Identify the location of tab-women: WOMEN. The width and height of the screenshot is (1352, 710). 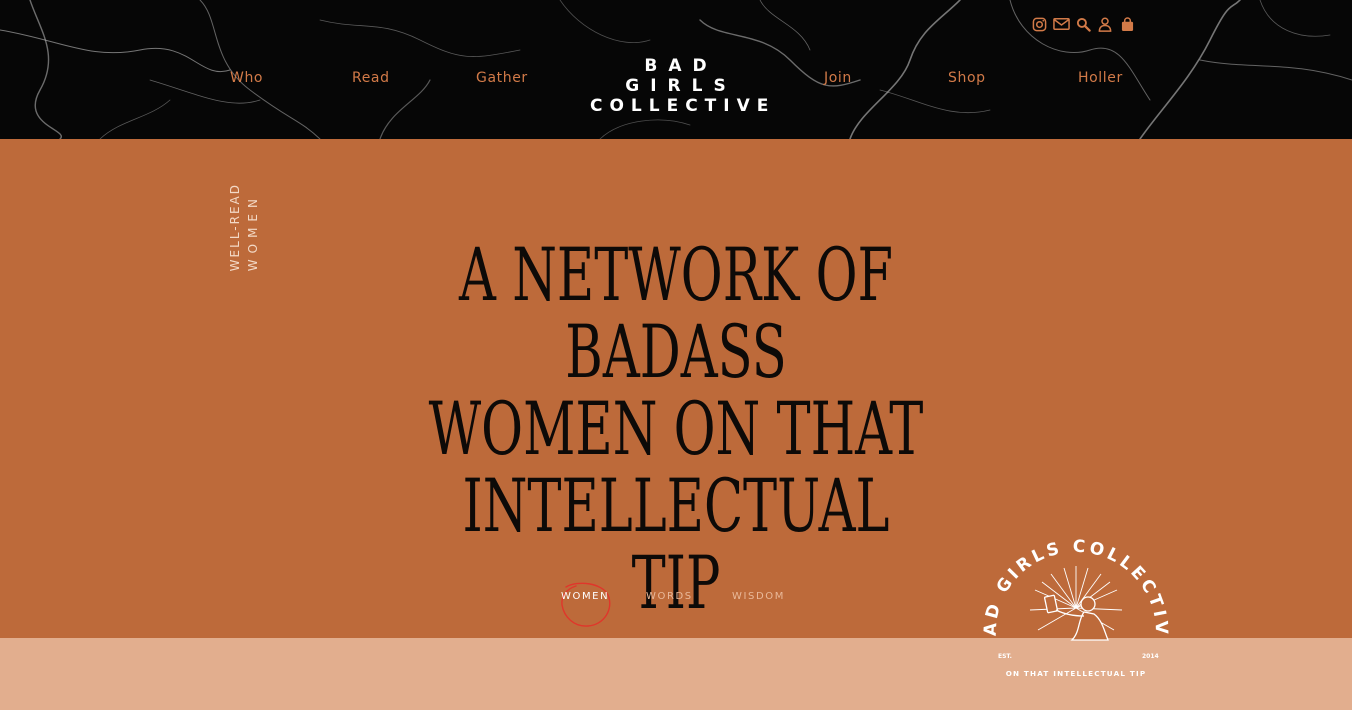
(585, 596).